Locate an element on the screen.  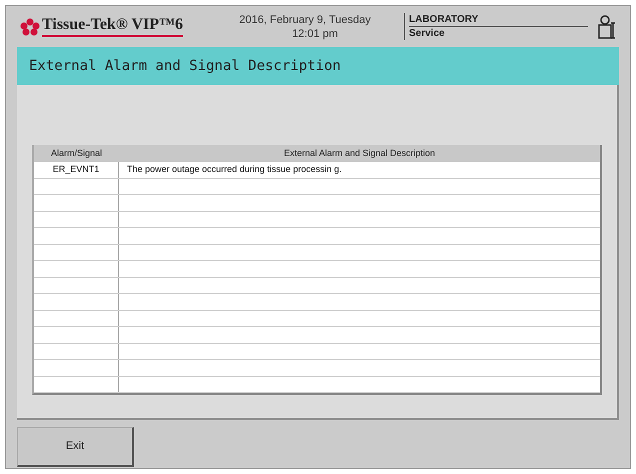
flower-logo-icon is located at coordinates (30, 27).